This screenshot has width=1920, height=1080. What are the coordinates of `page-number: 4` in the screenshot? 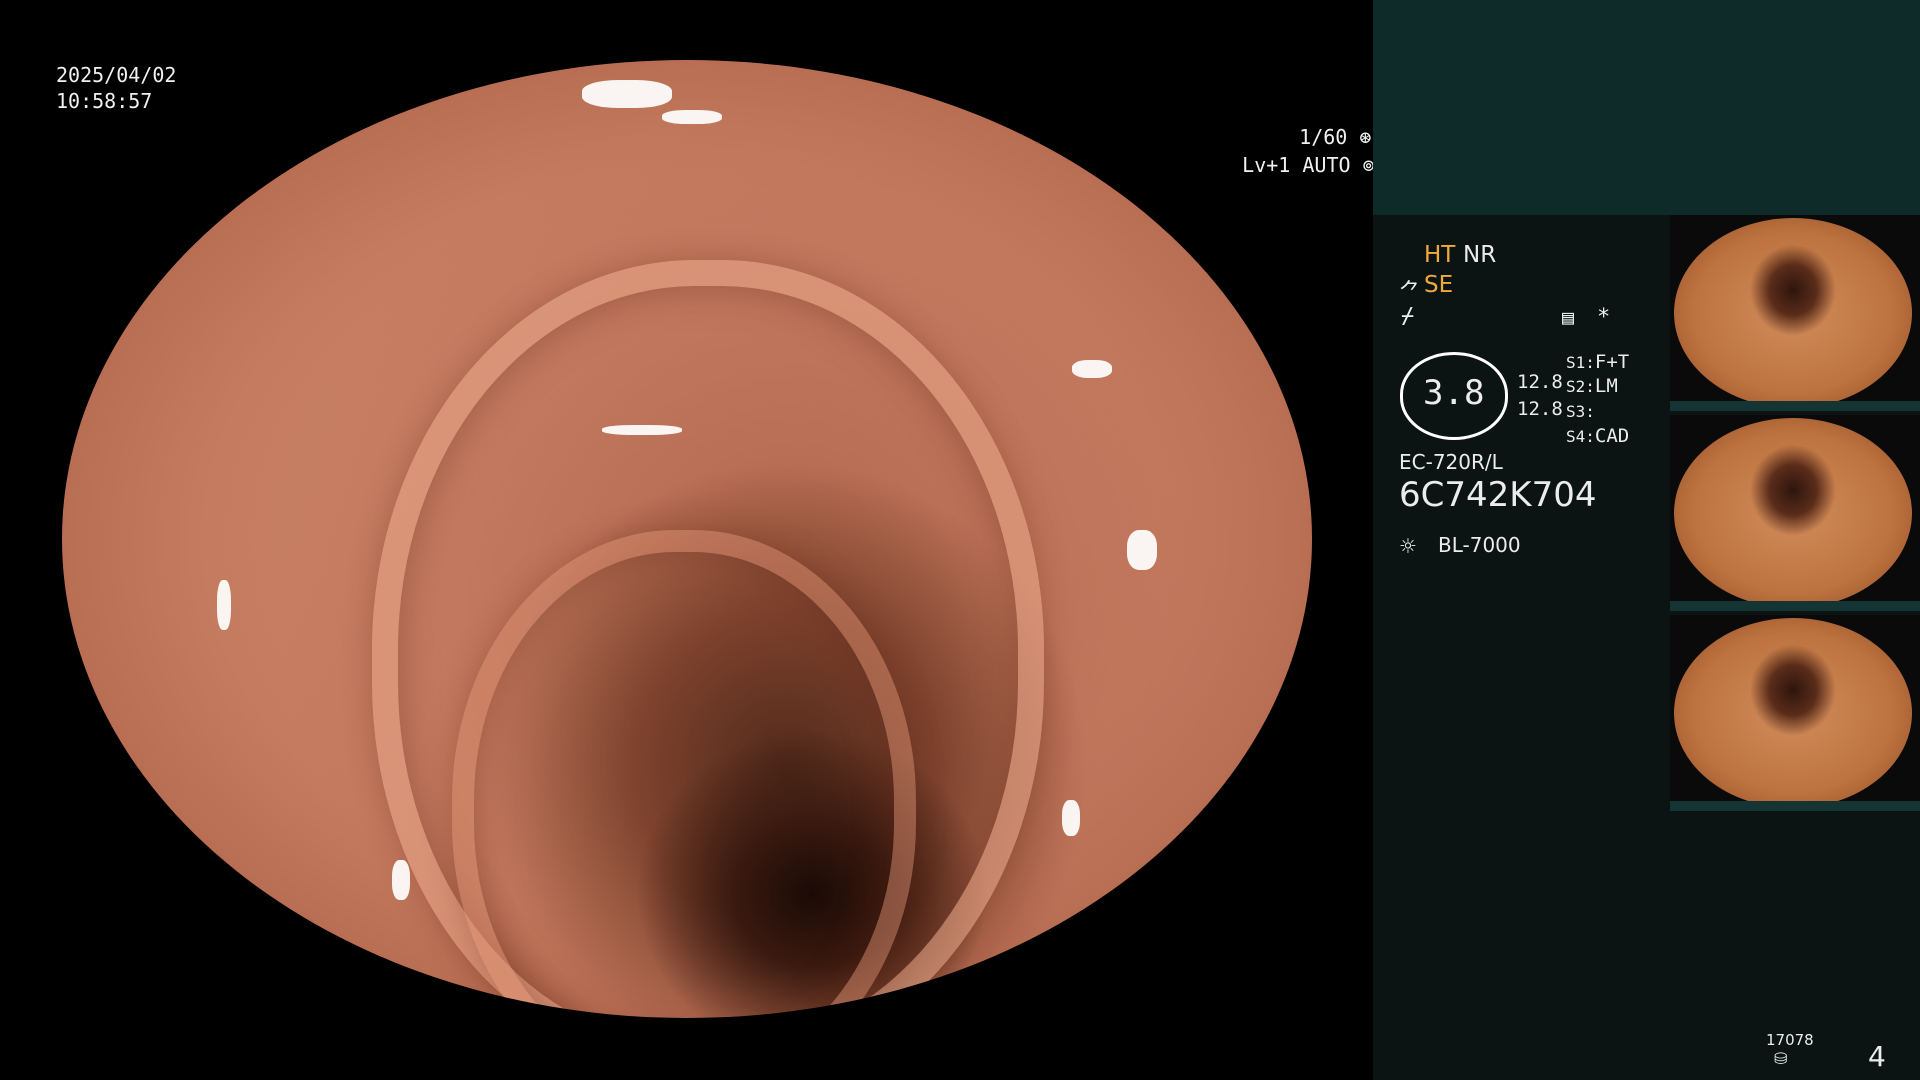 It's located at (1877, 1056).